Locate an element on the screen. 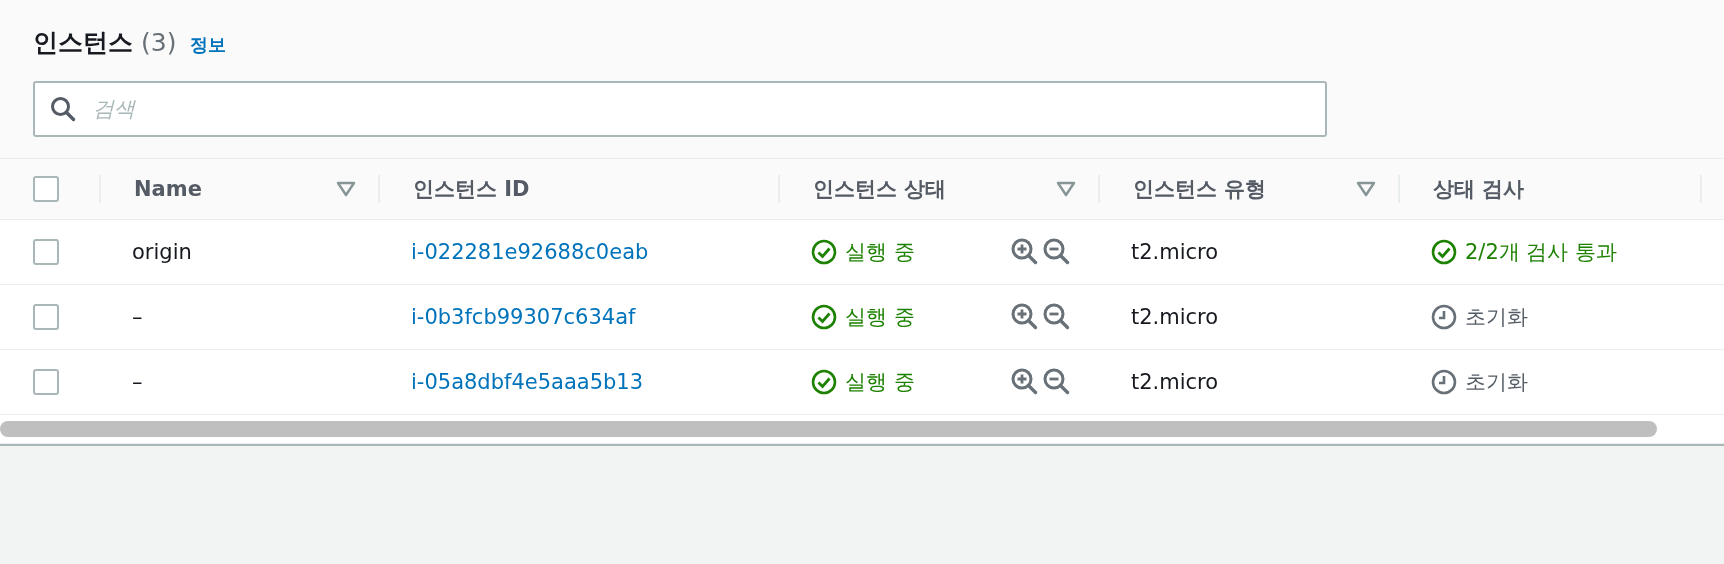 This screenshot has height=564, width=1724. search-input: 검색 is located at coordinates (701, 109).